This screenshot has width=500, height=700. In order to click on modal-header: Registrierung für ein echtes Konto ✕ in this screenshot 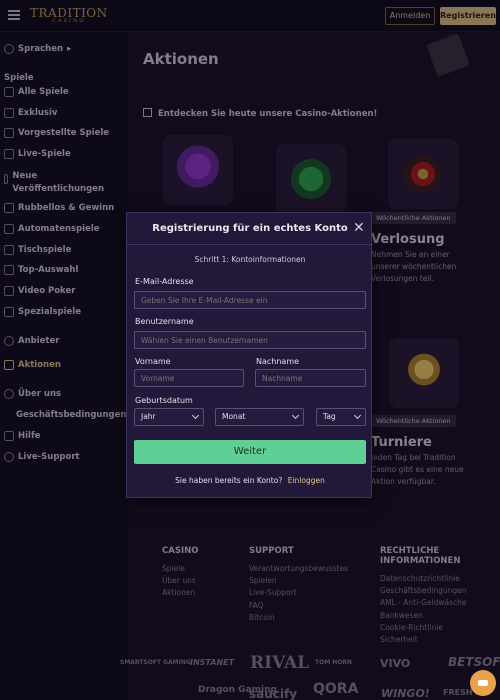, I will do `click(250, 229)`.